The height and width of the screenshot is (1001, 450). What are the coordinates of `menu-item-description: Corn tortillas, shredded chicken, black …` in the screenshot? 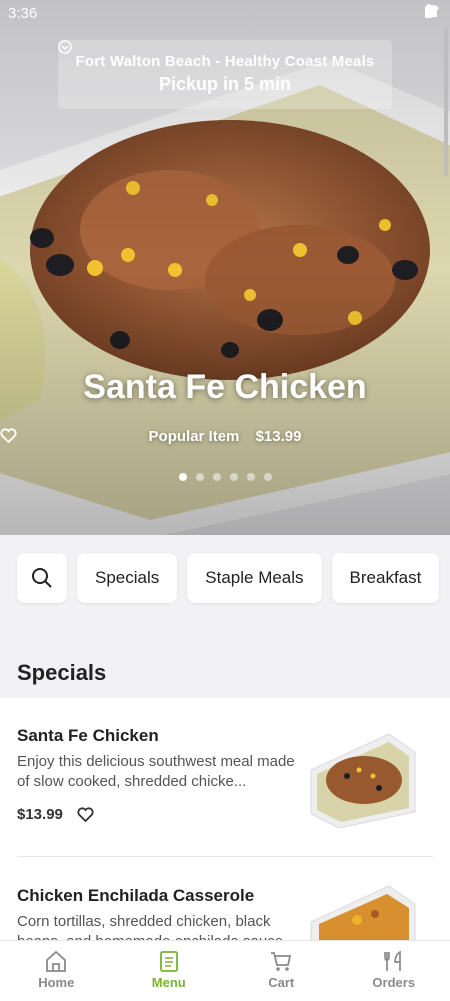 It's located at (162, 927).